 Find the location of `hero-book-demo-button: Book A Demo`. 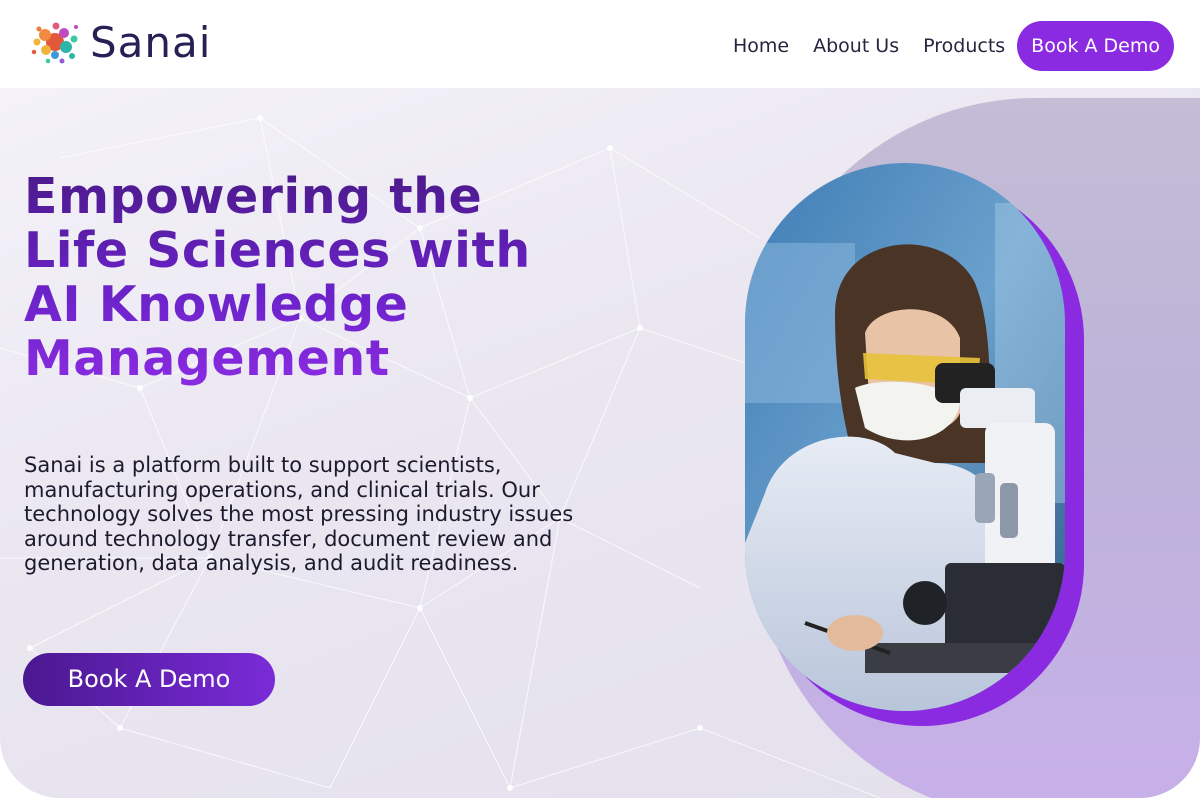

hero-book-demo-button: Book A Demo is located at coordinates (149, 679).